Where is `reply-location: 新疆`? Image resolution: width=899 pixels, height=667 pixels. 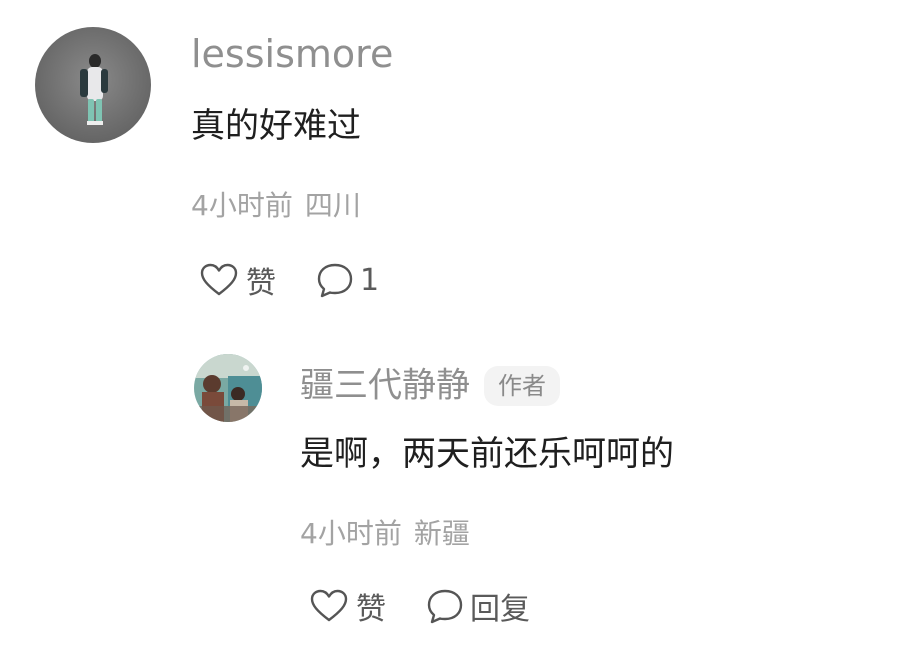
reply-location: 新疆 is located at coordinates (441, 533).